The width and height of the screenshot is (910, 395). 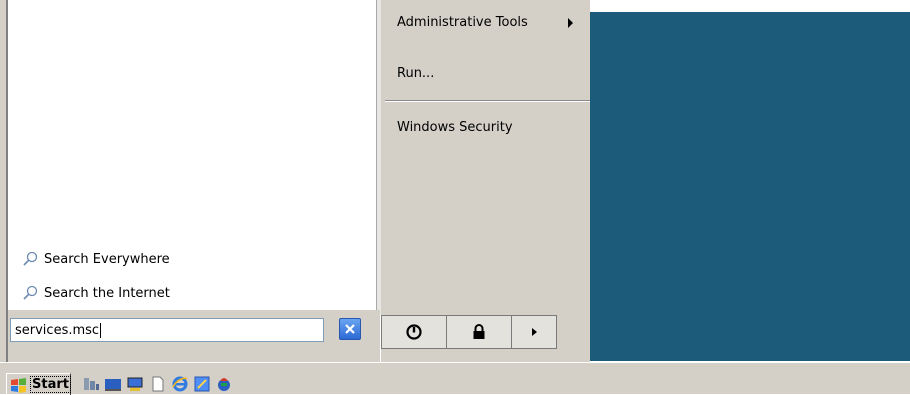 I want to click on windows-security-item: Windows Security, so click(x=455, y=127).